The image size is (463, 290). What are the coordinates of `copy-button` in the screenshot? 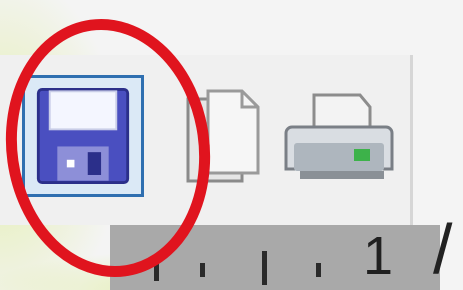 It's located at (227, 136).